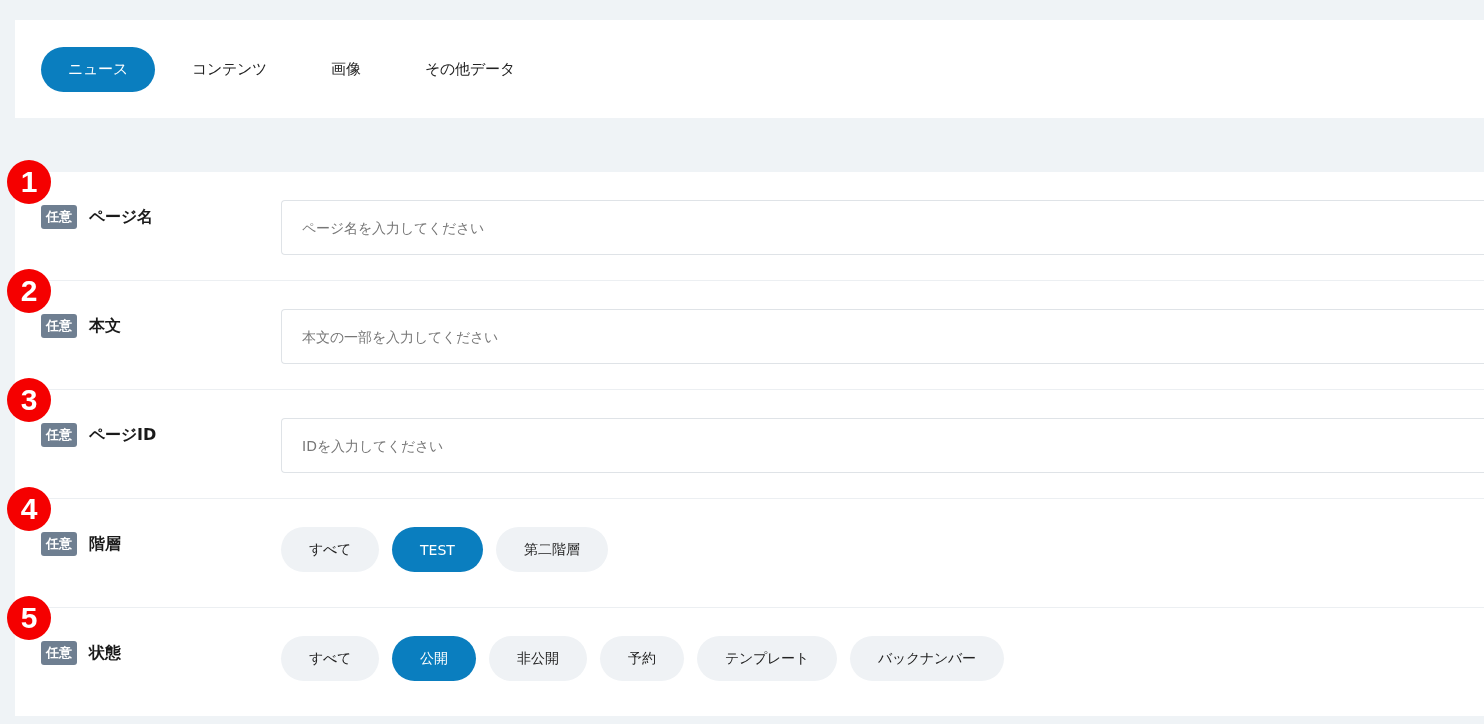 The height and width of the screenshot is (724, 1484). Describe the element at coordinates (229, 69) in the screenshot. I see `category-tab: コンテンツ` at that location.